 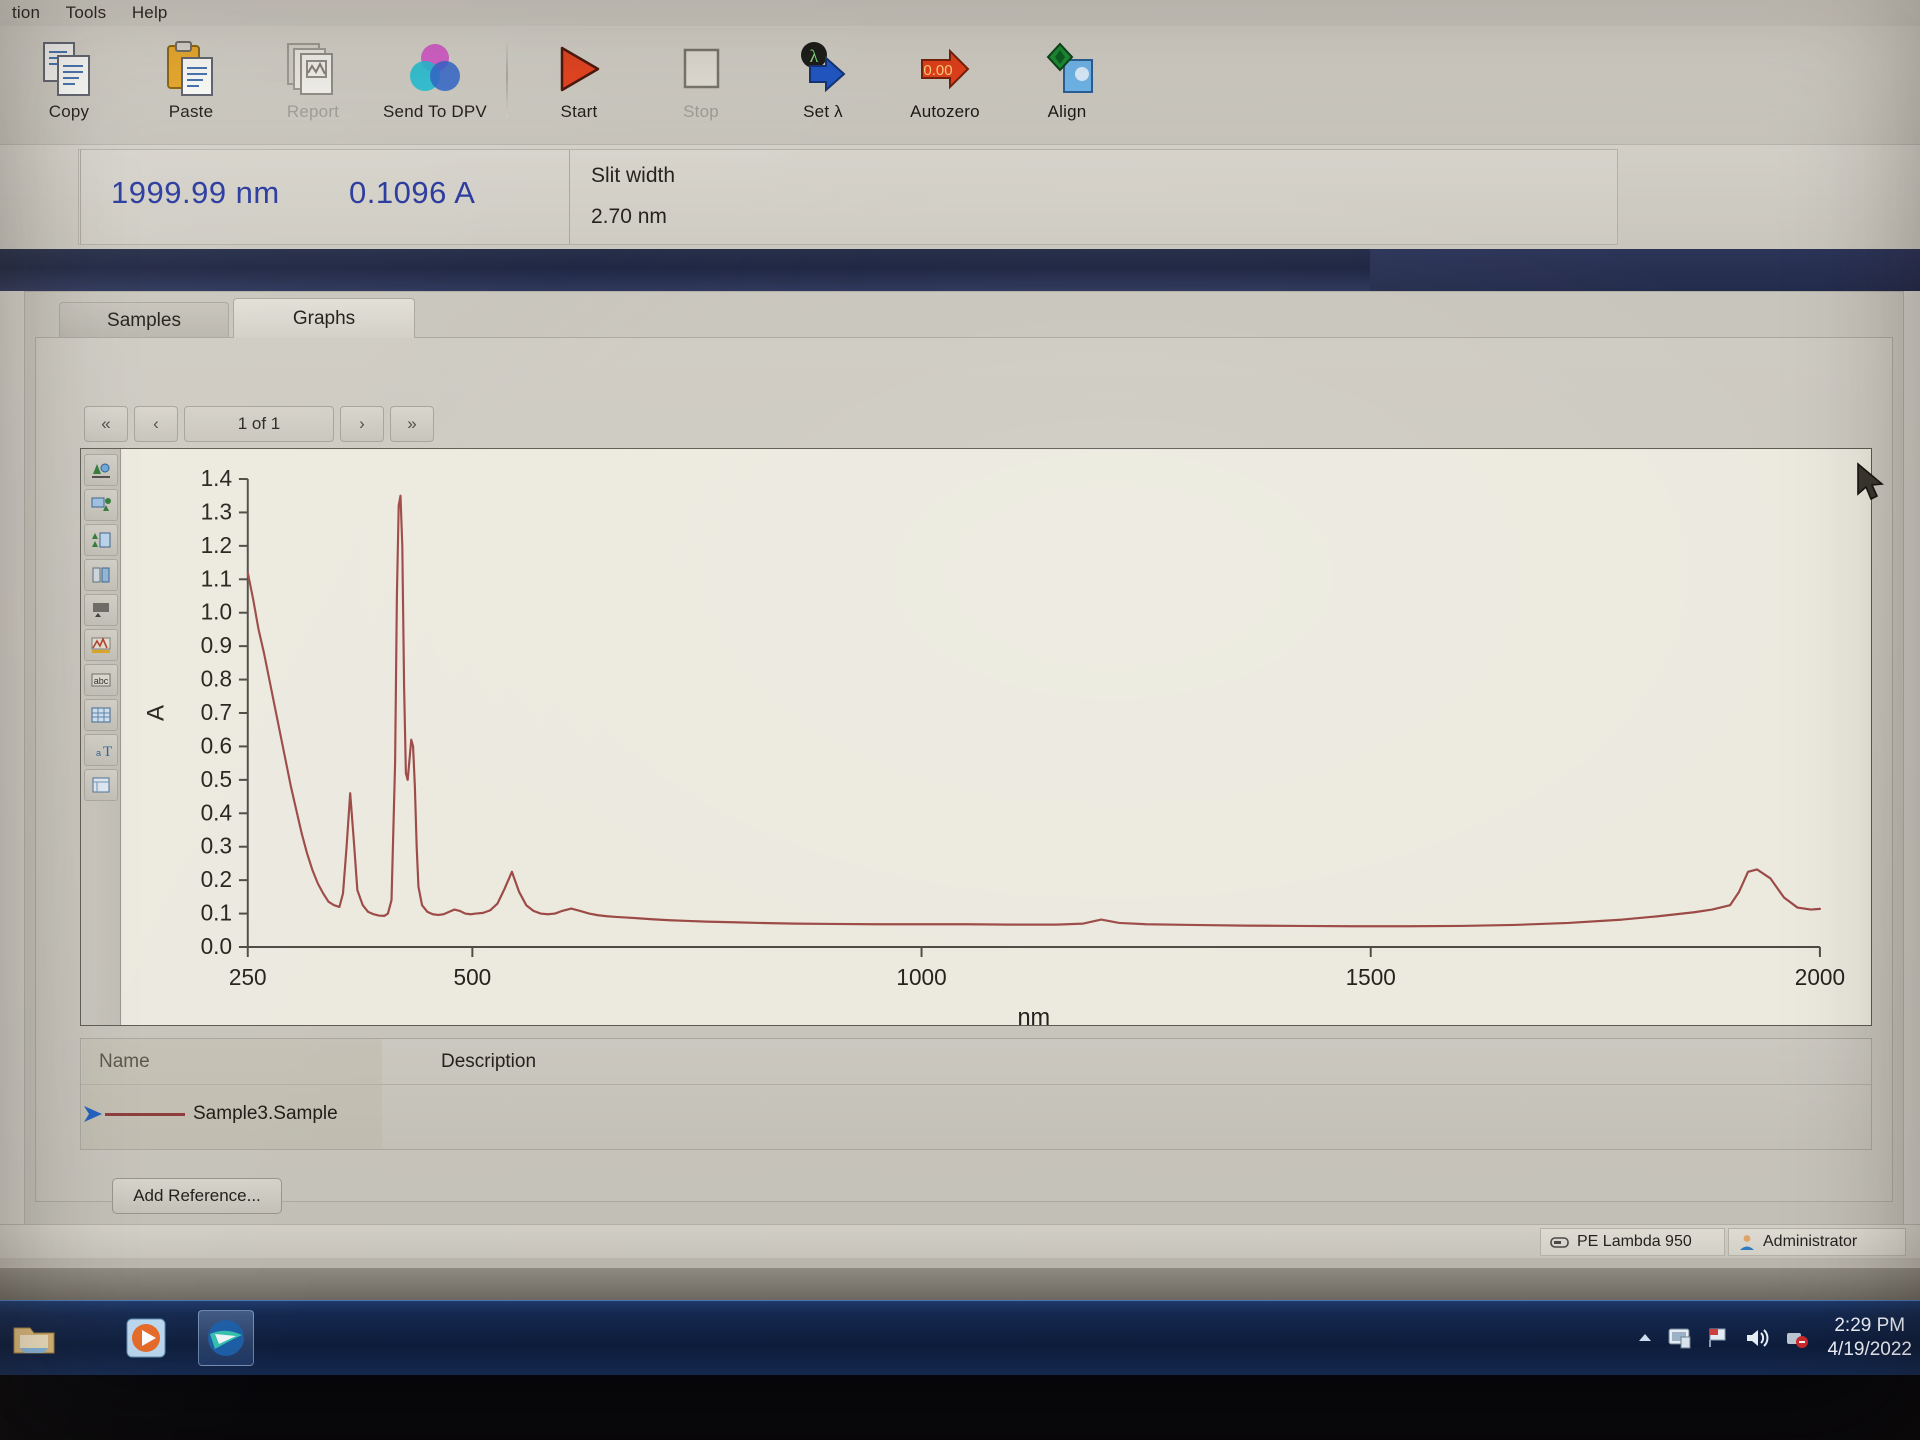 I want to click on send-to-dpv-button: Send To DPV, so click(x=435, y=85).